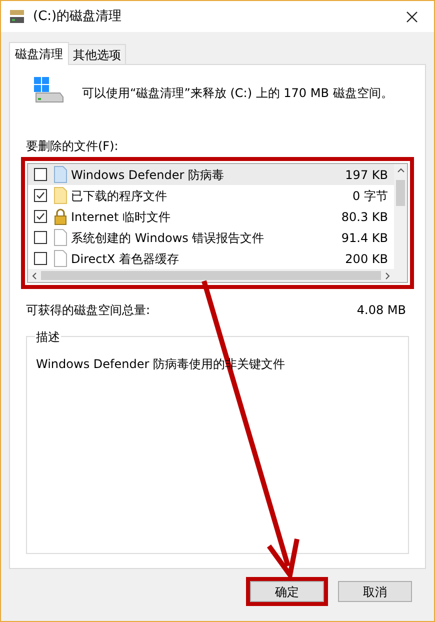 The image size is (435, 622). I want to click on total-label: 可获得的磁盘空间总量:, so click(88, 310).